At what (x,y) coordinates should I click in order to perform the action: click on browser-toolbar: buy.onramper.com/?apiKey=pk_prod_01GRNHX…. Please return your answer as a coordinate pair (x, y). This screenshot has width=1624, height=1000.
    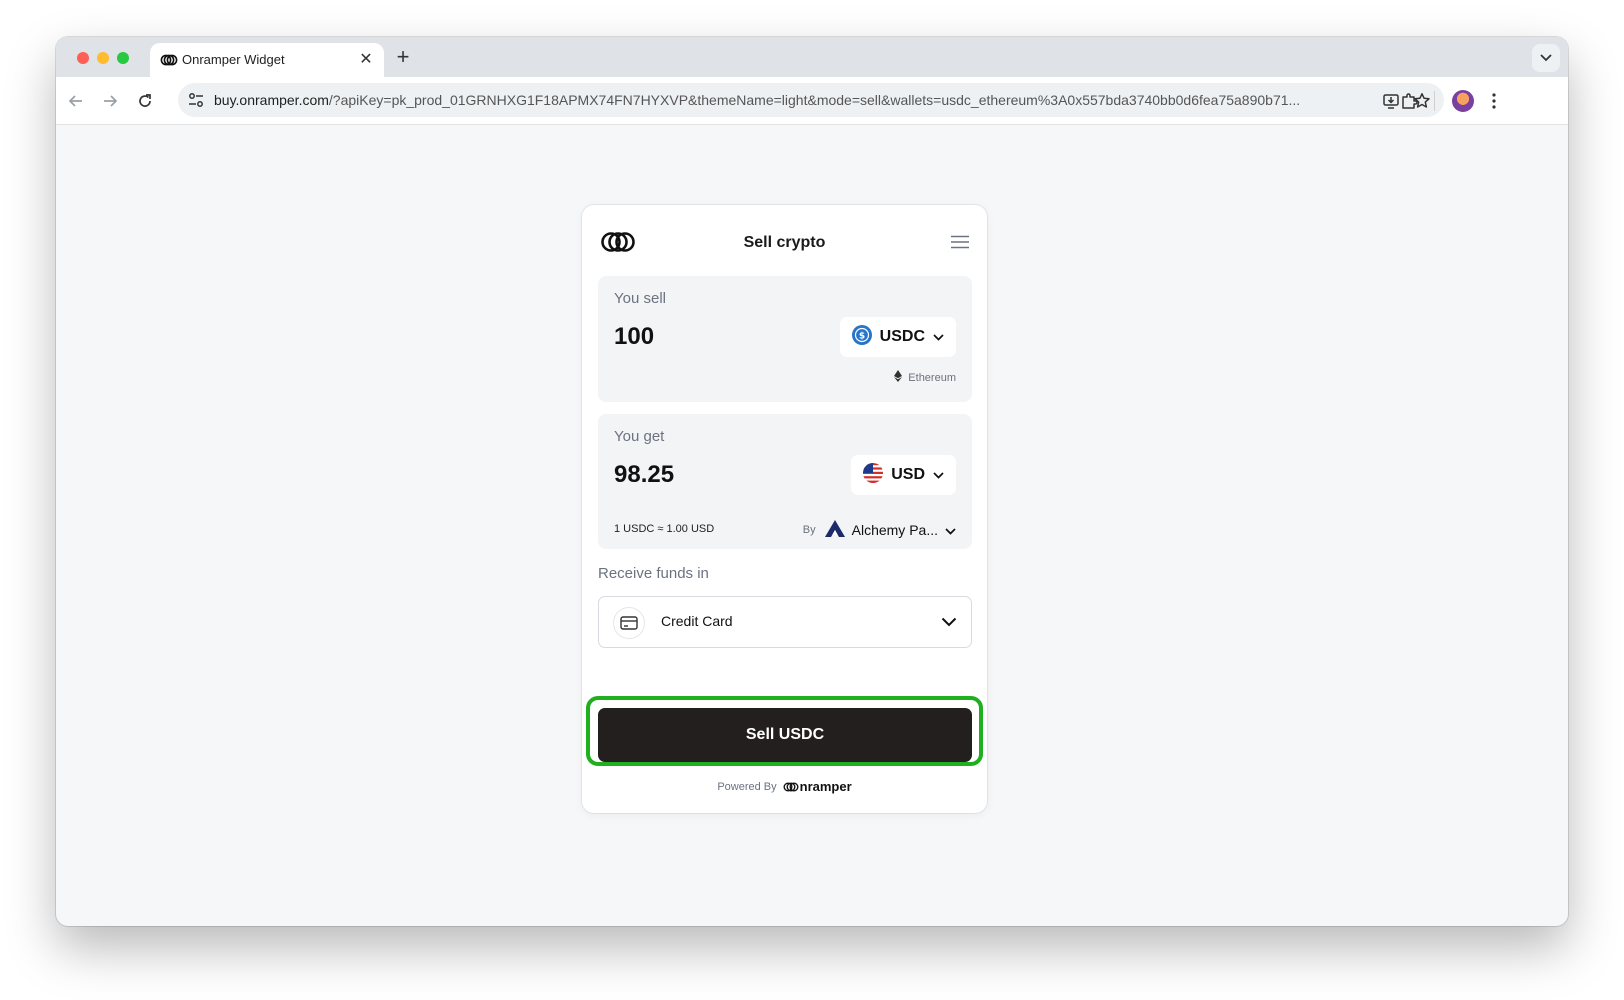
    Looking at the image, I should click on (812, 101).